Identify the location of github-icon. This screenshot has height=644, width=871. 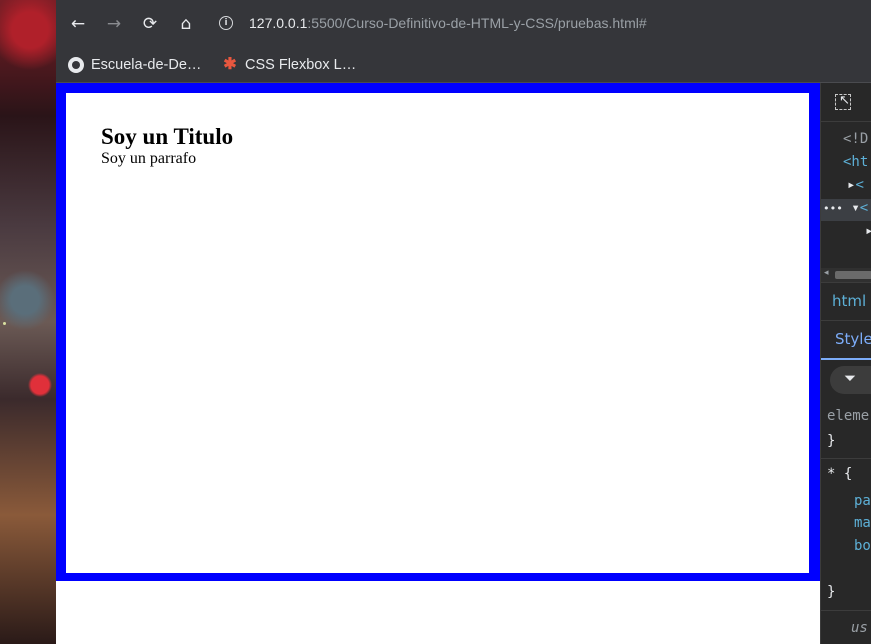
(76, 65).